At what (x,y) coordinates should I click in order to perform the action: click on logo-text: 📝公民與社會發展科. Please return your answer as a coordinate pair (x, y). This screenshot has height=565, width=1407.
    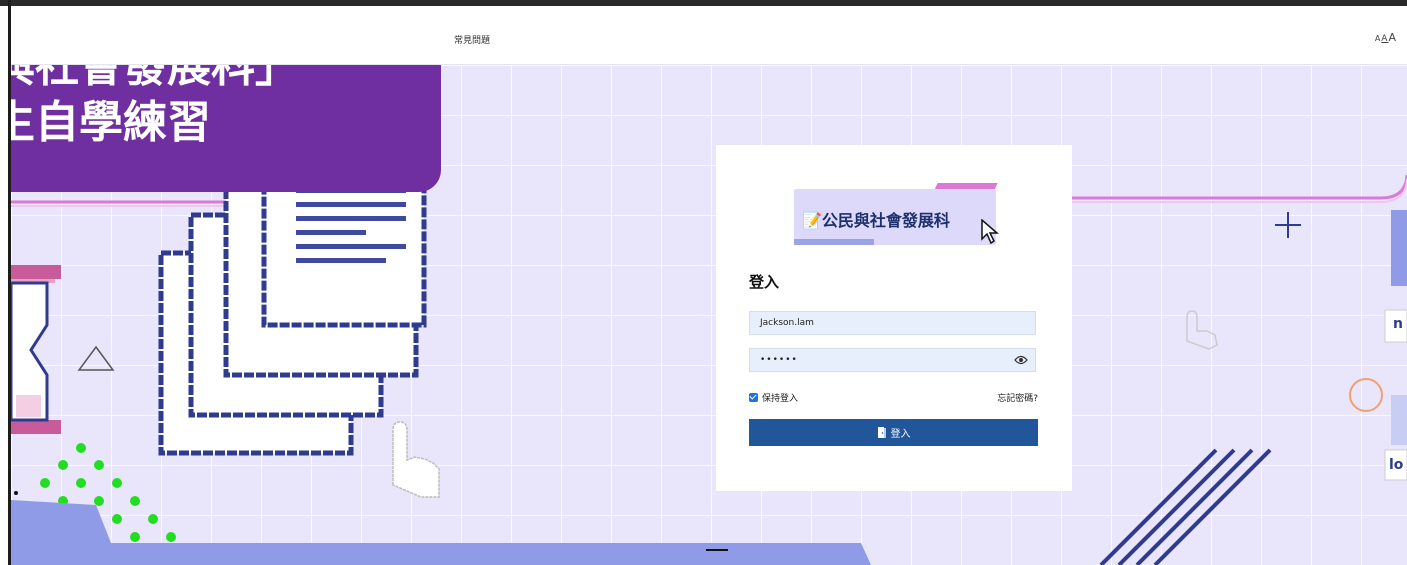
    Looking at the image, I should click on (876, 220).